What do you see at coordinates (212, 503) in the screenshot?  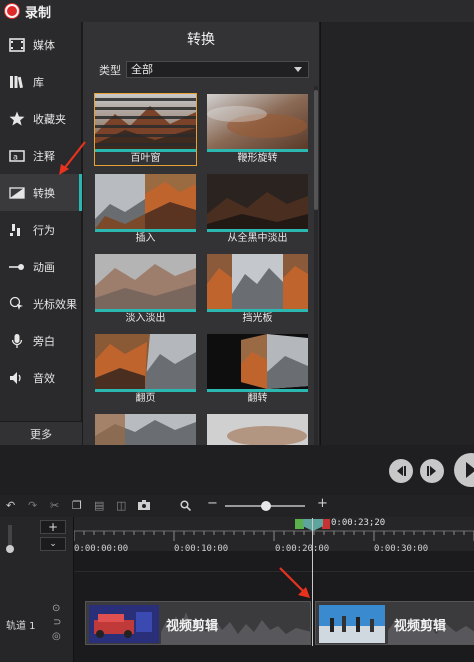 I see `zoom-out-icon: −` at bounding box center [212, 503].